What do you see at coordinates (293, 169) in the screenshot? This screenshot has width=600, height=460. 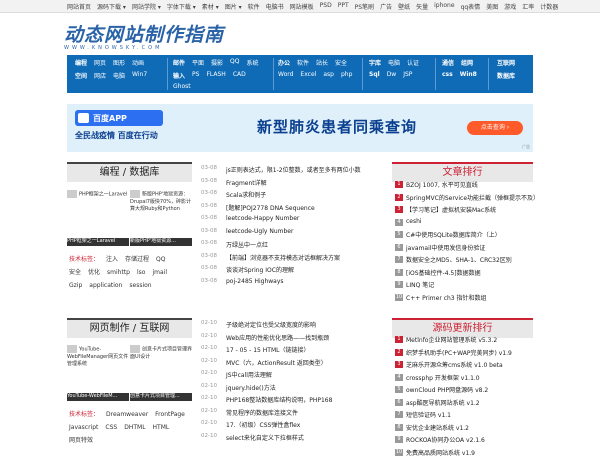 I see `item-title: js正则表达式，限1-2位整数，或者至多有两位小数` at bounding box center [293, 169].